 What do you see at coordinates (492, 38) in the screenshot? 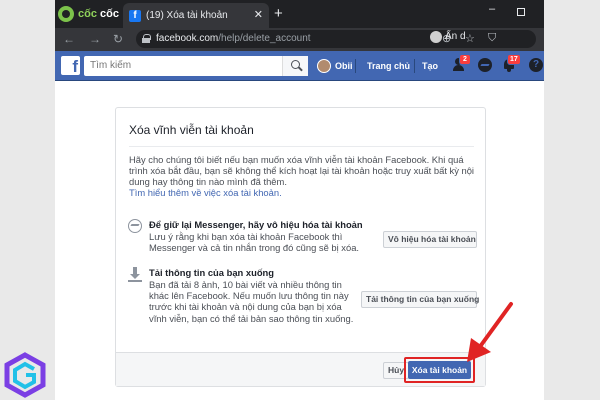
I see `shield-icon: ⛉` at bounding box center [492, 38].